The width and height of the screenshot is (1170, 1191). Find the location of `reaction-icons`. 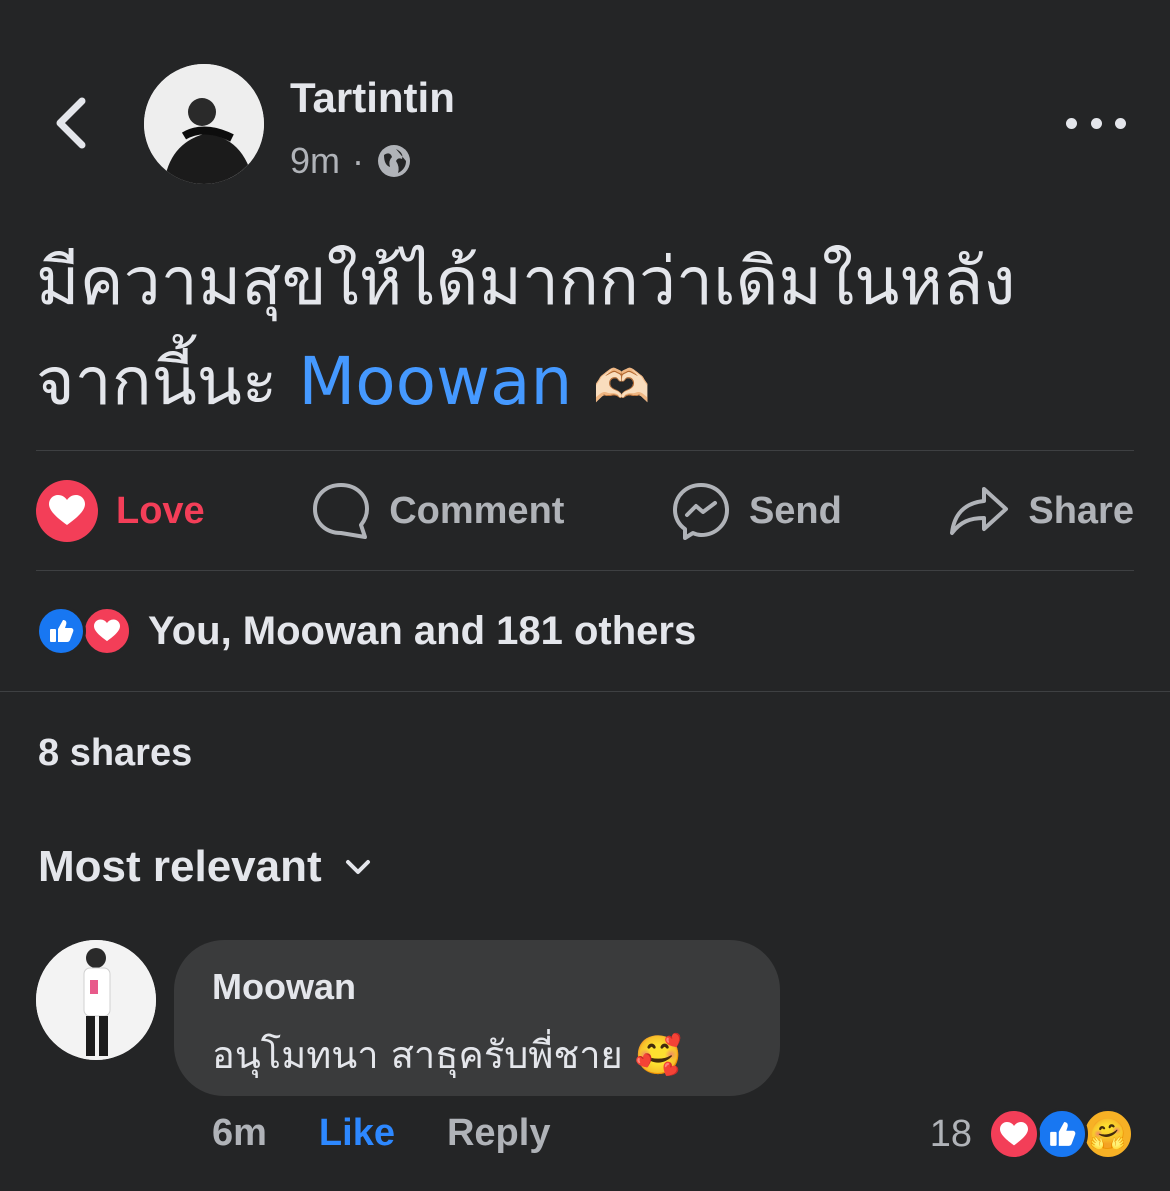

reaction-icons is located at coordinates (85, 631).